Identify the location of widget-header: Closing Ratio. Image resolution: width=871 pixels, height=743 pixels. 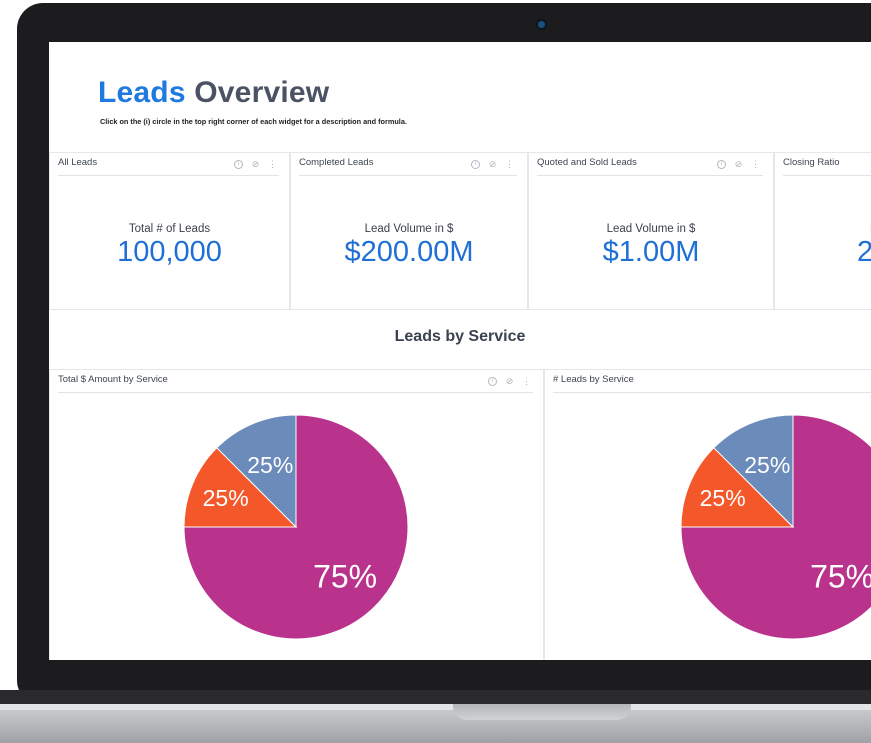
(827, 164).